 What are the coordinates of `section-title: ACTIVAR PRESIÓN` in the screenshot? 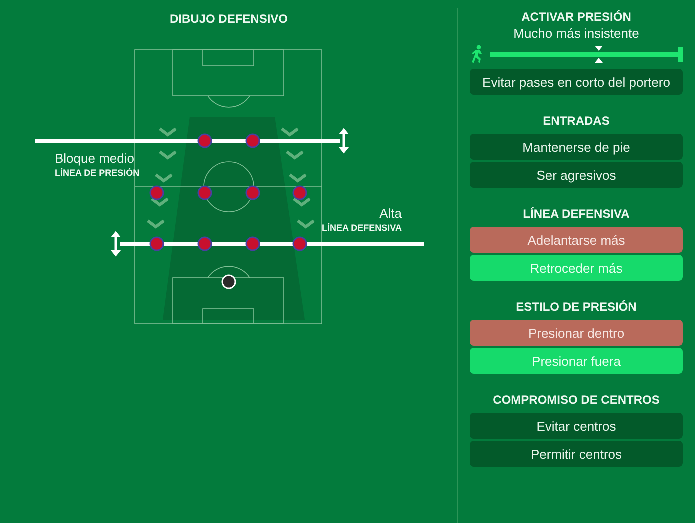 It's located at (576, 17).